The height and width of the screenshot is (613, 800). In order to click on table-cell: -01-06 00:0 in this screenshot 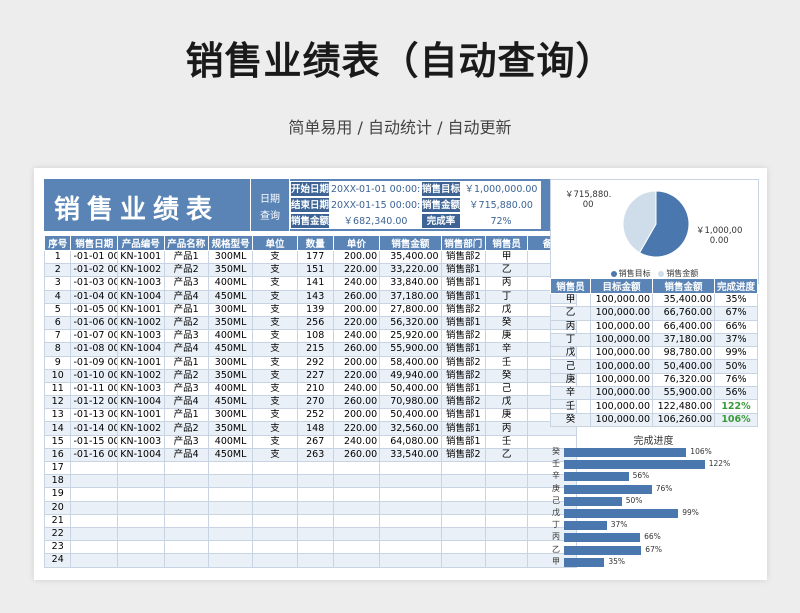, I will do `click(94, 323)`.